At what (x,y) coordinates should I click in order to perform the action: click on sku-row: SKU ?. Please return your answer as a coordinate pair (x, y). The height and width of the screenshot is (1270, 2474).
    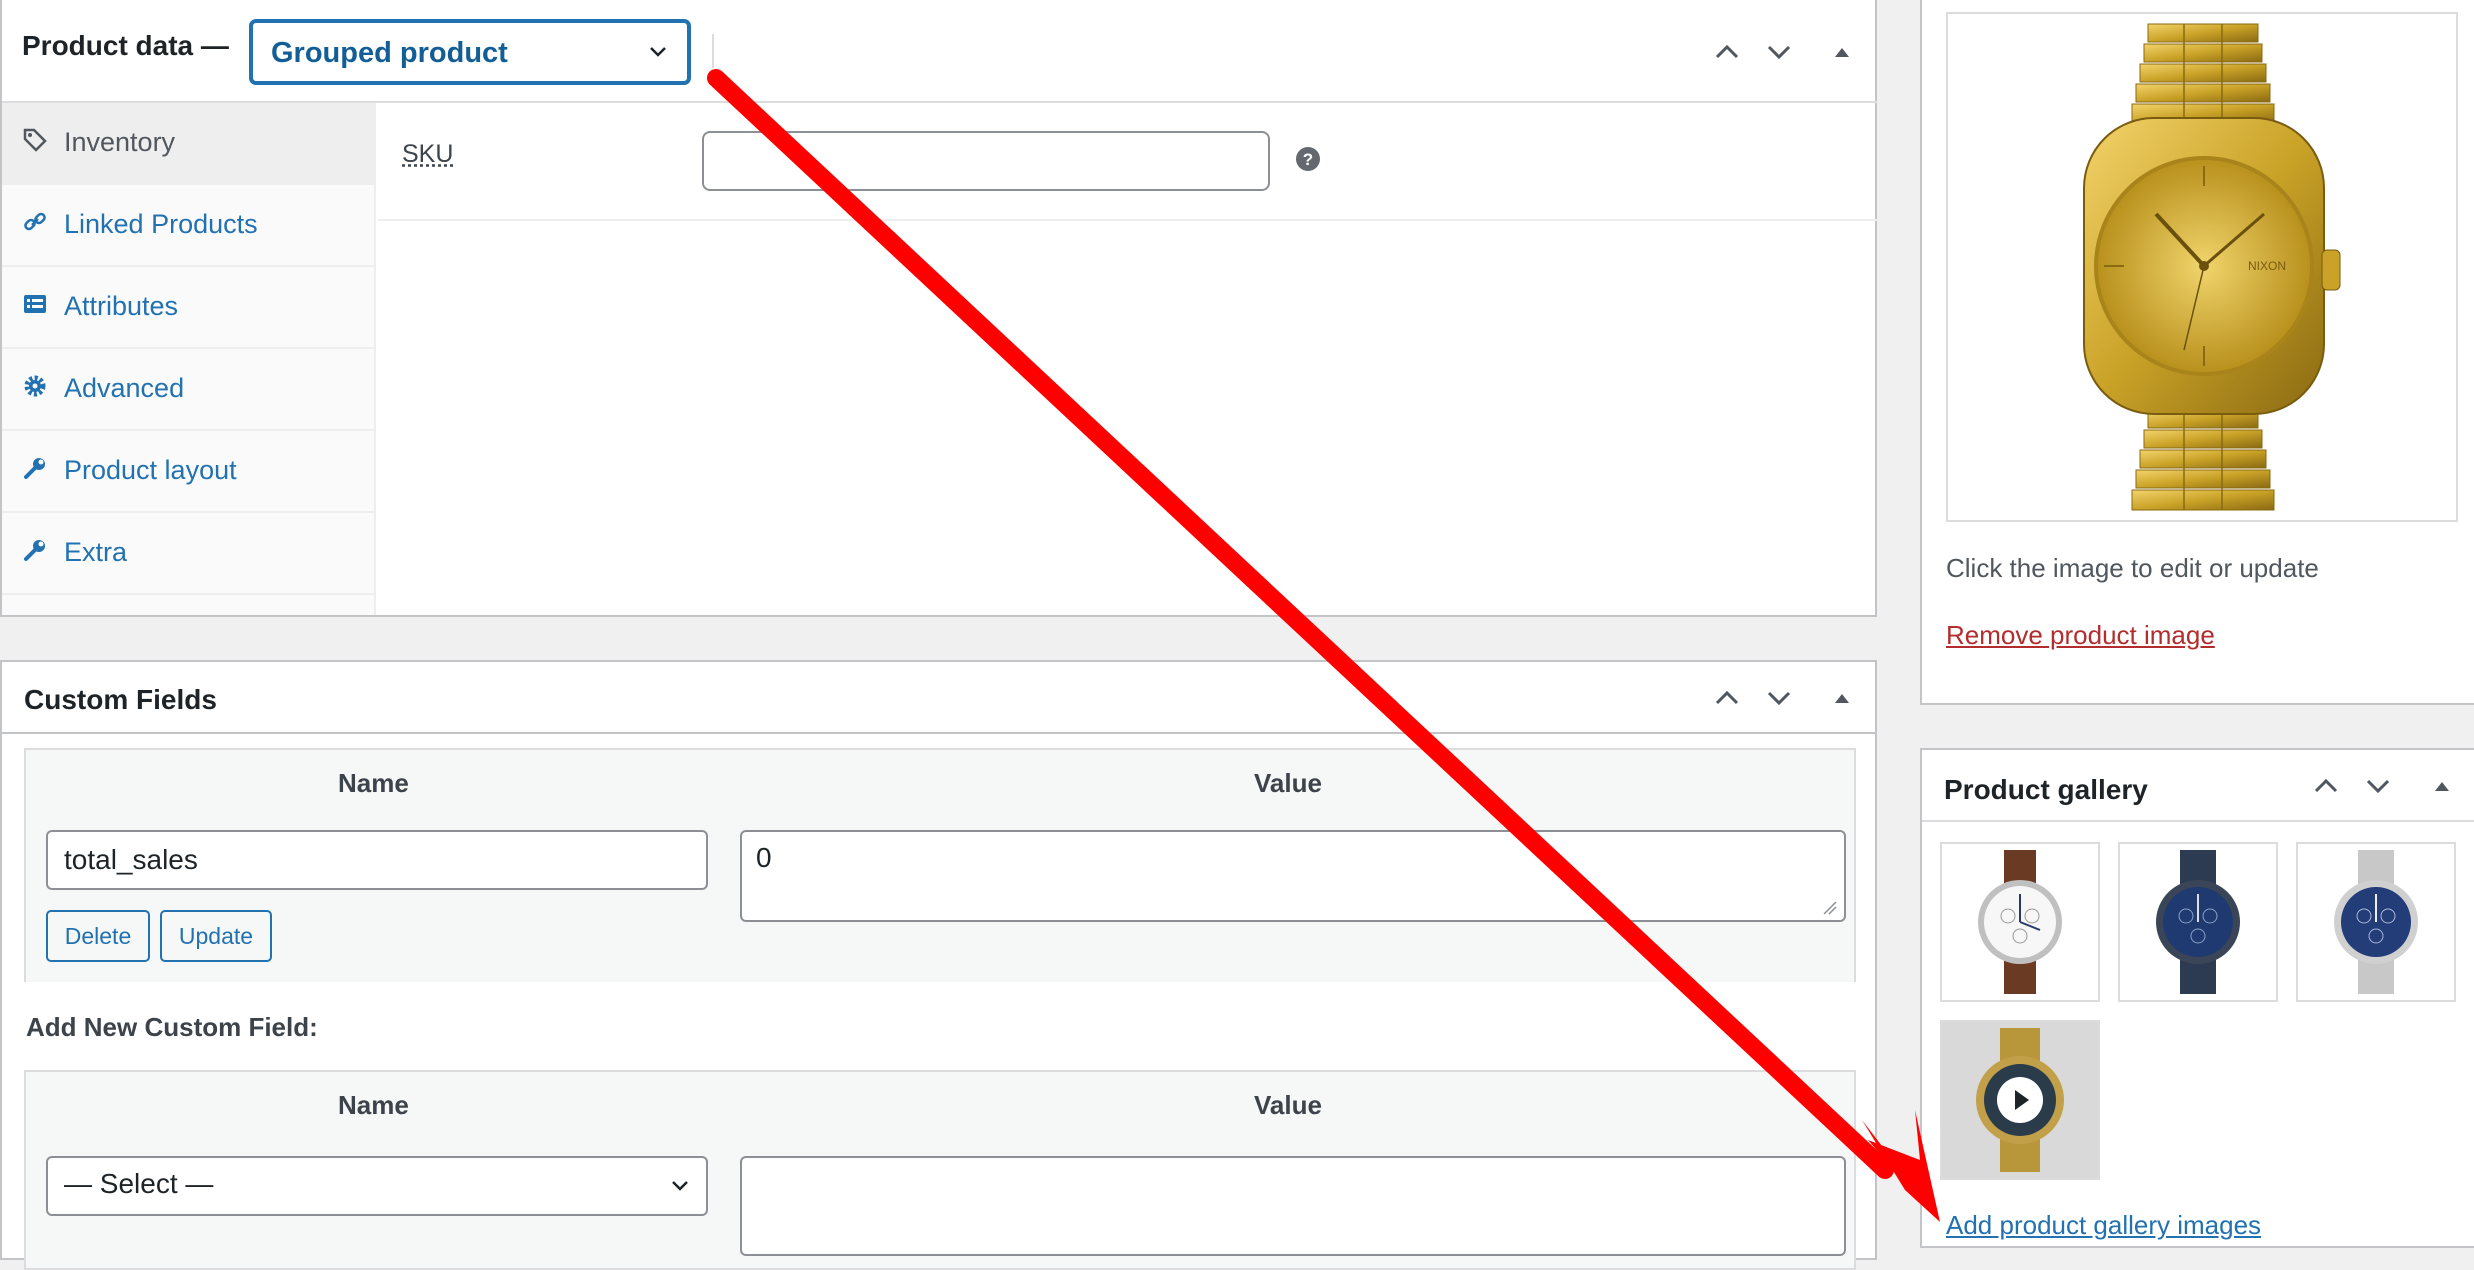
    Looking at the image, I should click on (1127, 162).